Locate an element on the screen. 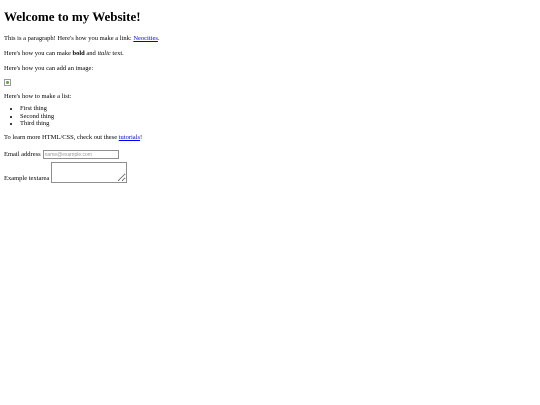  image-paragraph: Here's how you can add an image: is located at coordinates (49, 68).